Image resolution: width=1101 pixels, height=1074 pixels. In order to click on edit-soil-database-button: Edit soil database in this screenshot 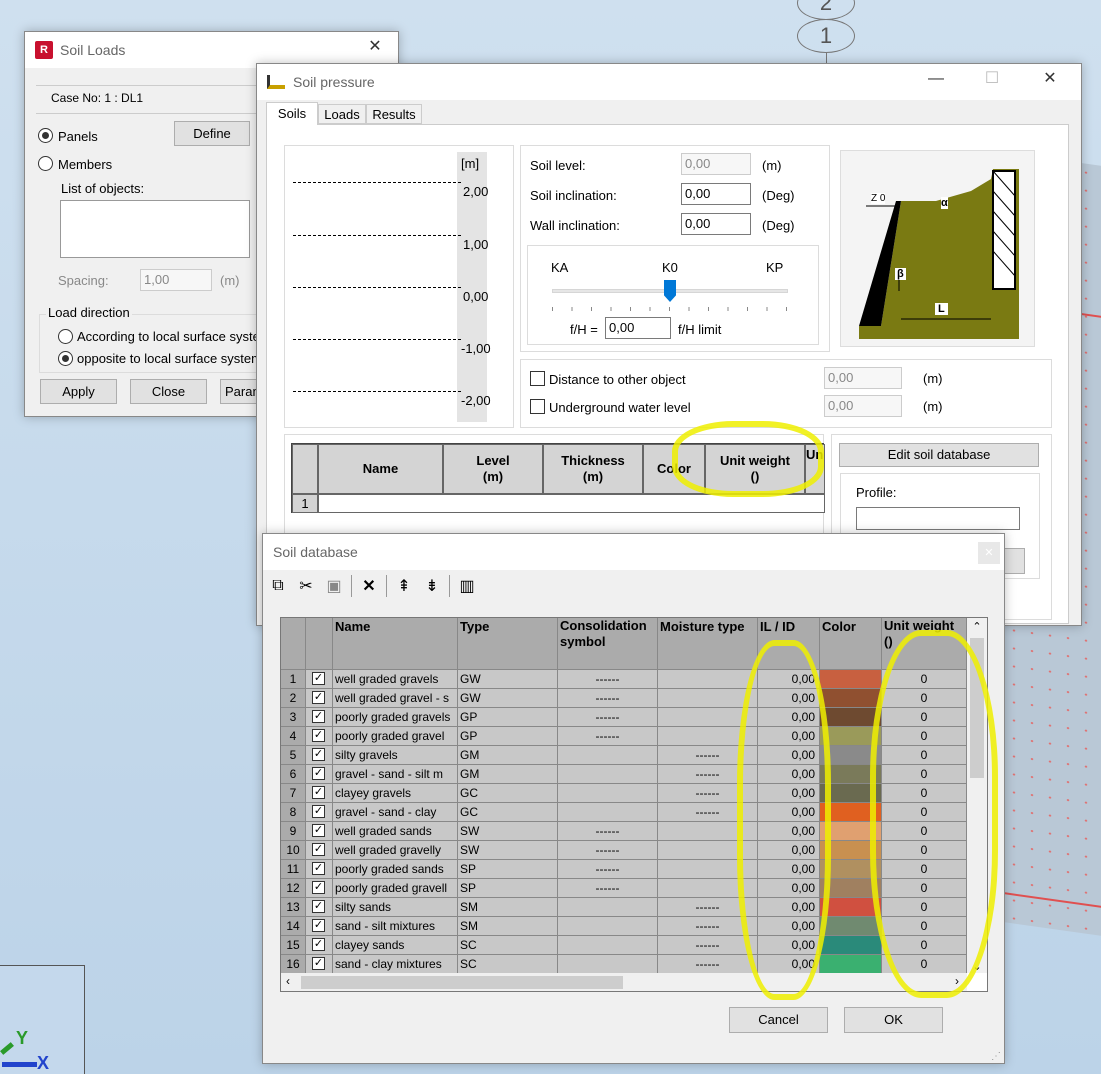, I will do `click(939, 455)`.